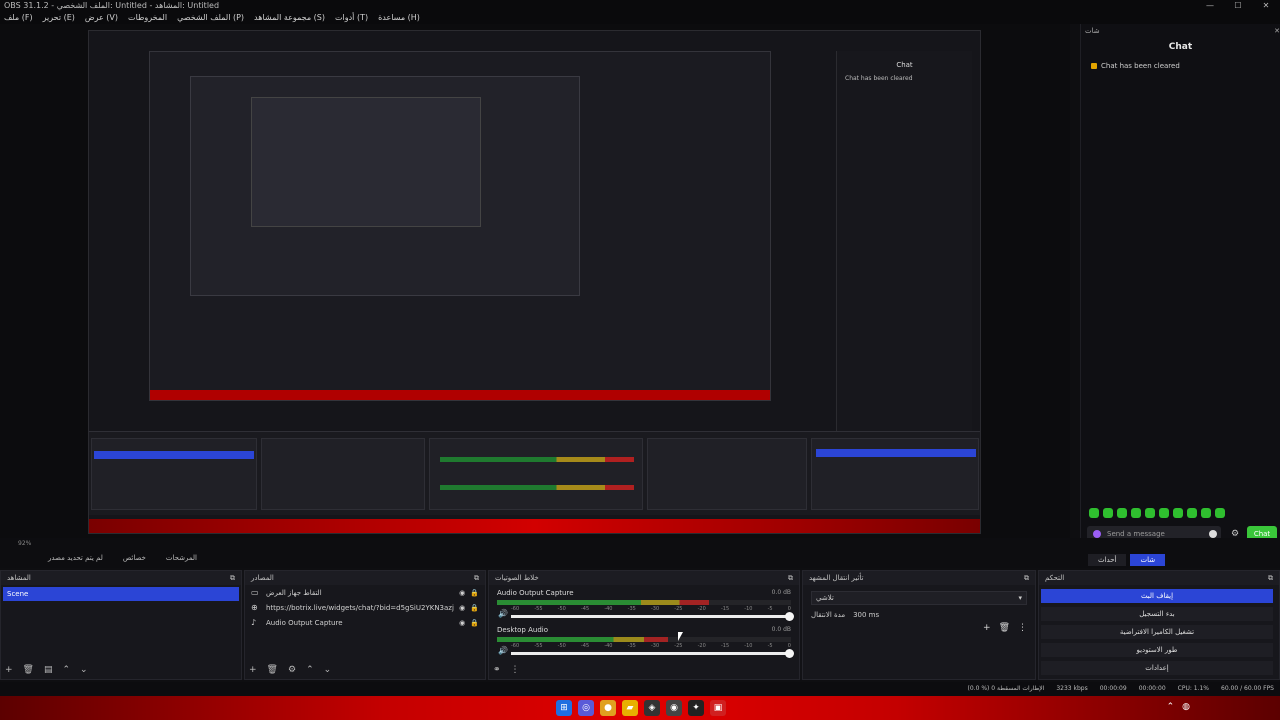 The height and width of the screenshot is (720, 1280). Describe the element at coordinates (718, 708) in the screenshot. I see `recording-app-icon: ▣` at that location.